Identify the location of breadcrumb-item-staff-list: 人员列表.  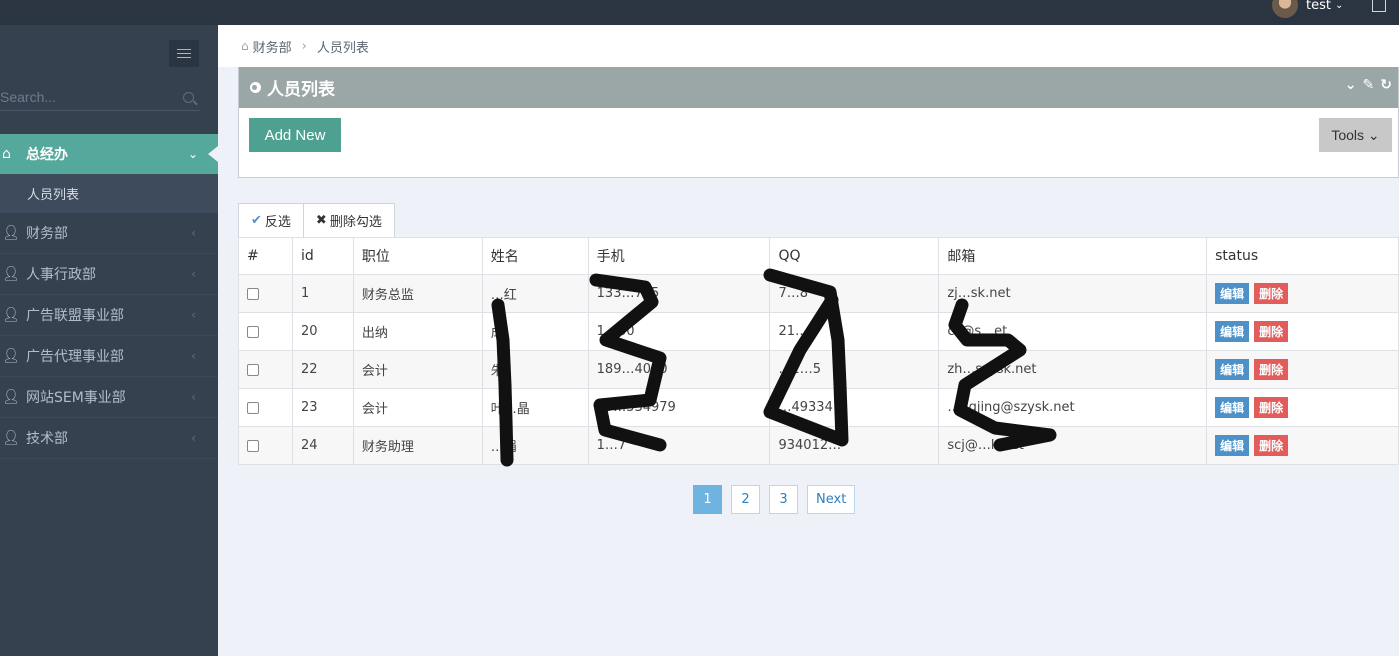
(342, 48).